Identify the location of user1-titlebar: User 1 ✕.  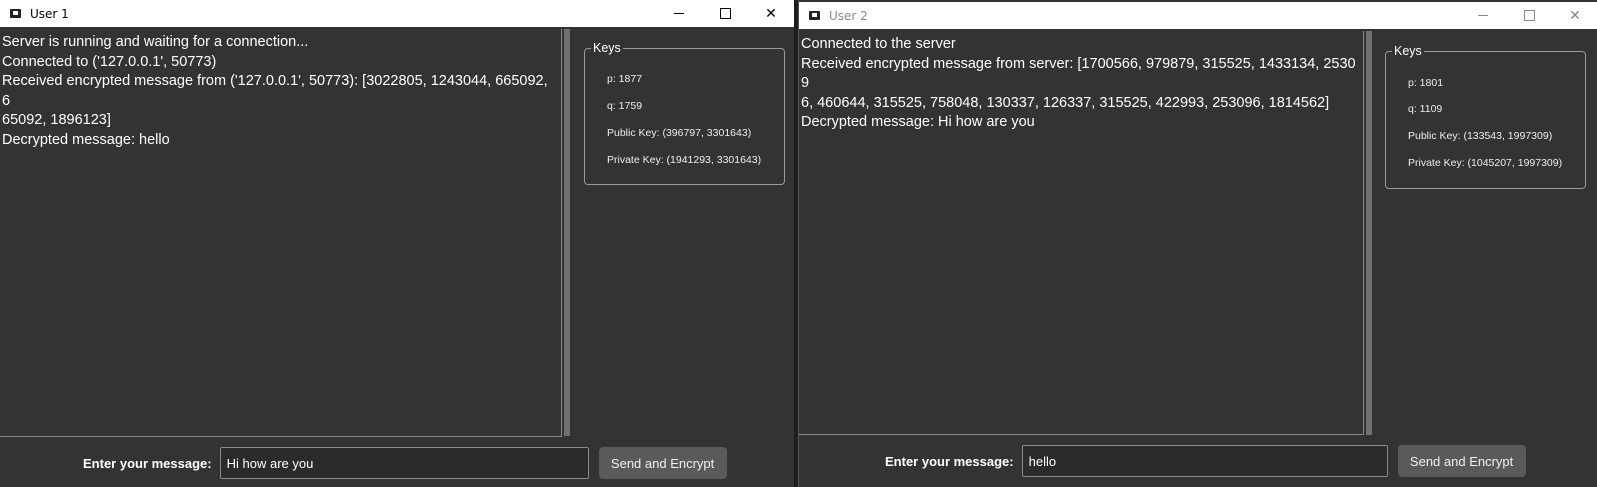
(397, 13).